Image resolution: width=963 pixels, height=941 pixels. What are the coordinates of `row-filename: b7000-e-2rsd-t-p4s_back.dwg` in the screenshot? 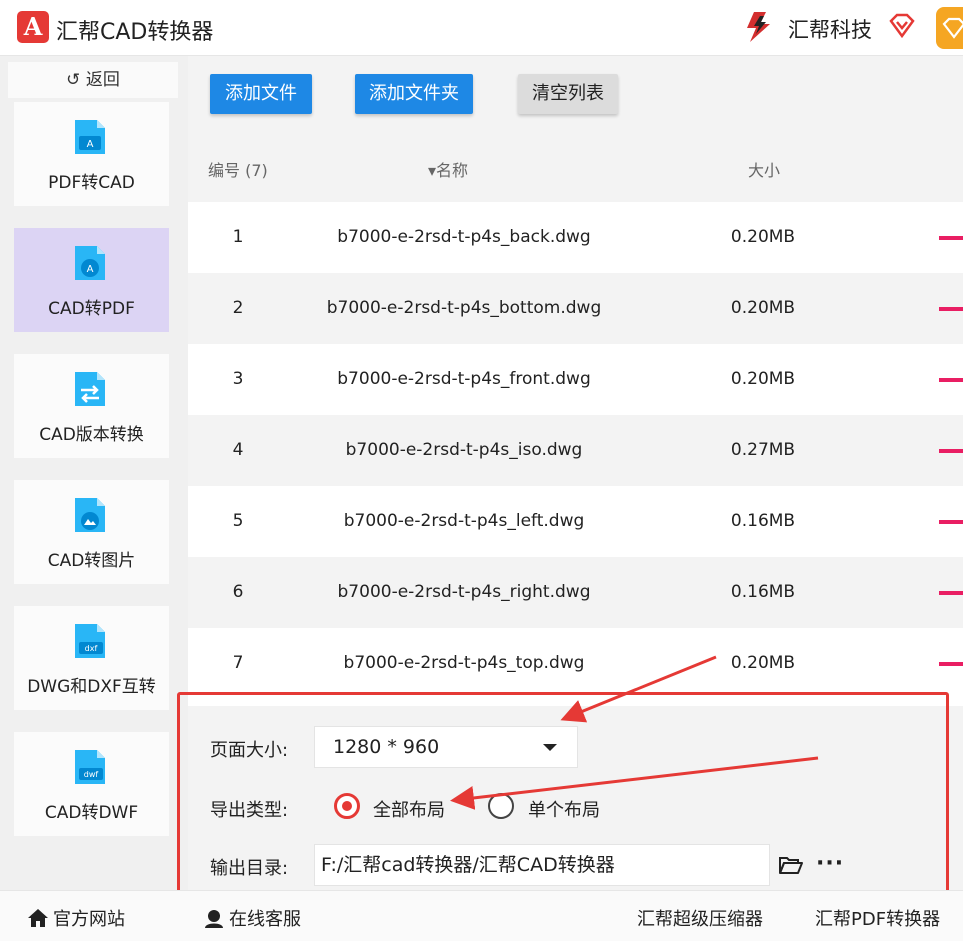 It's located at (464, 237).